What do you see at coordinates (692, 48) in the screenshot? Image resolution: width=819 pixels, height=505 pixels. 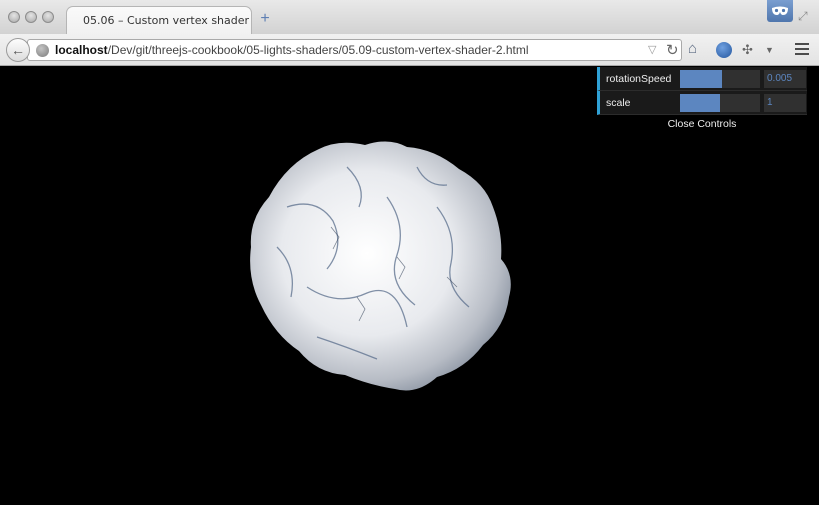 I see `home-icon: ⌂` at bounding box center [692, 48].